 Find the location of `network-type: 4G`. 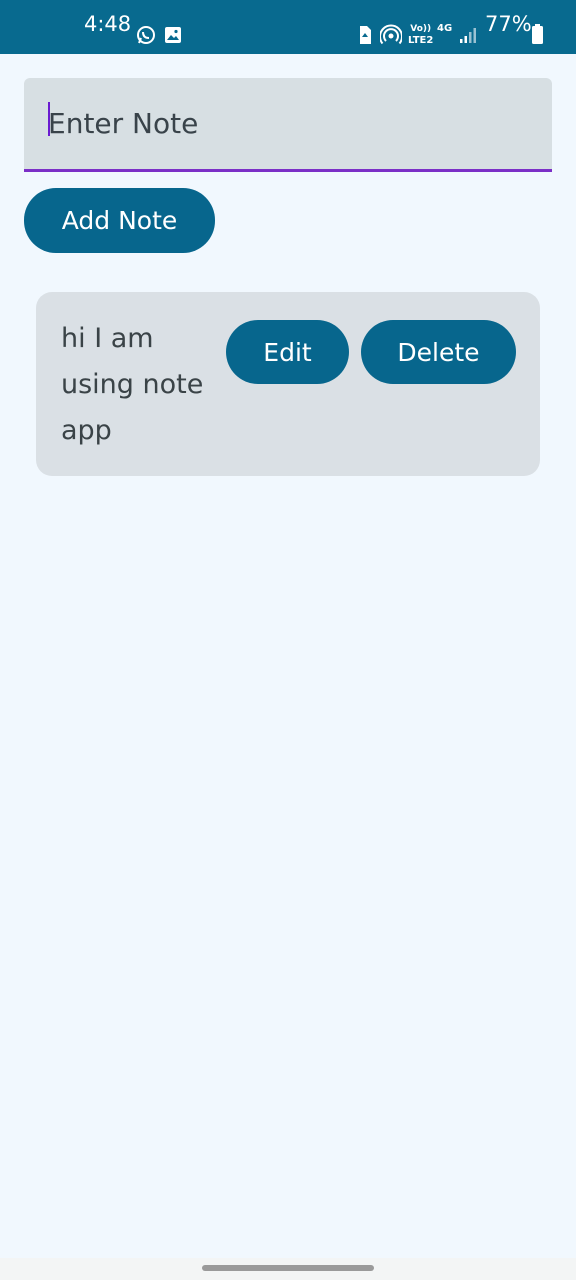

network-type: 4G is located at coordinates (444, 29).